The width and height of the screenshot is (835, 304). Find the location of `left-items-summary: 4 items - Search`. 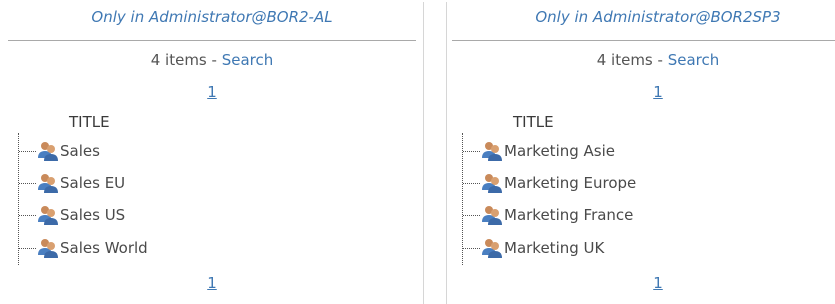

left-items-summary: 4 items - Search is located at coordinates (212, 60).